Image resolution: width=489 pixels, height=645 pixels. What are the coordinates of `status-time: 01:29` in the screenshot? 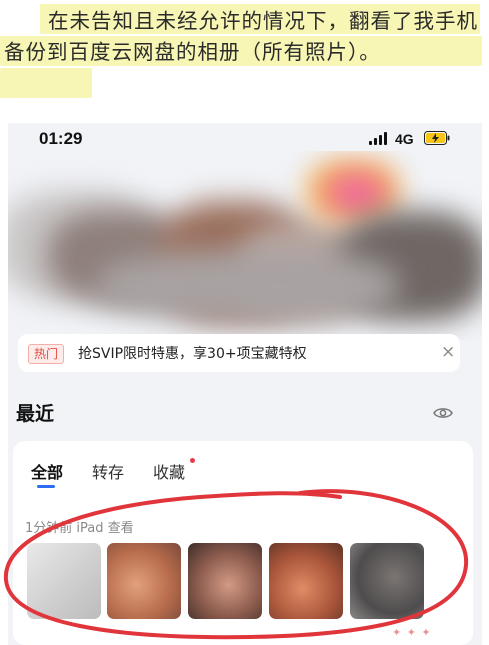 It's located at (61, 138).